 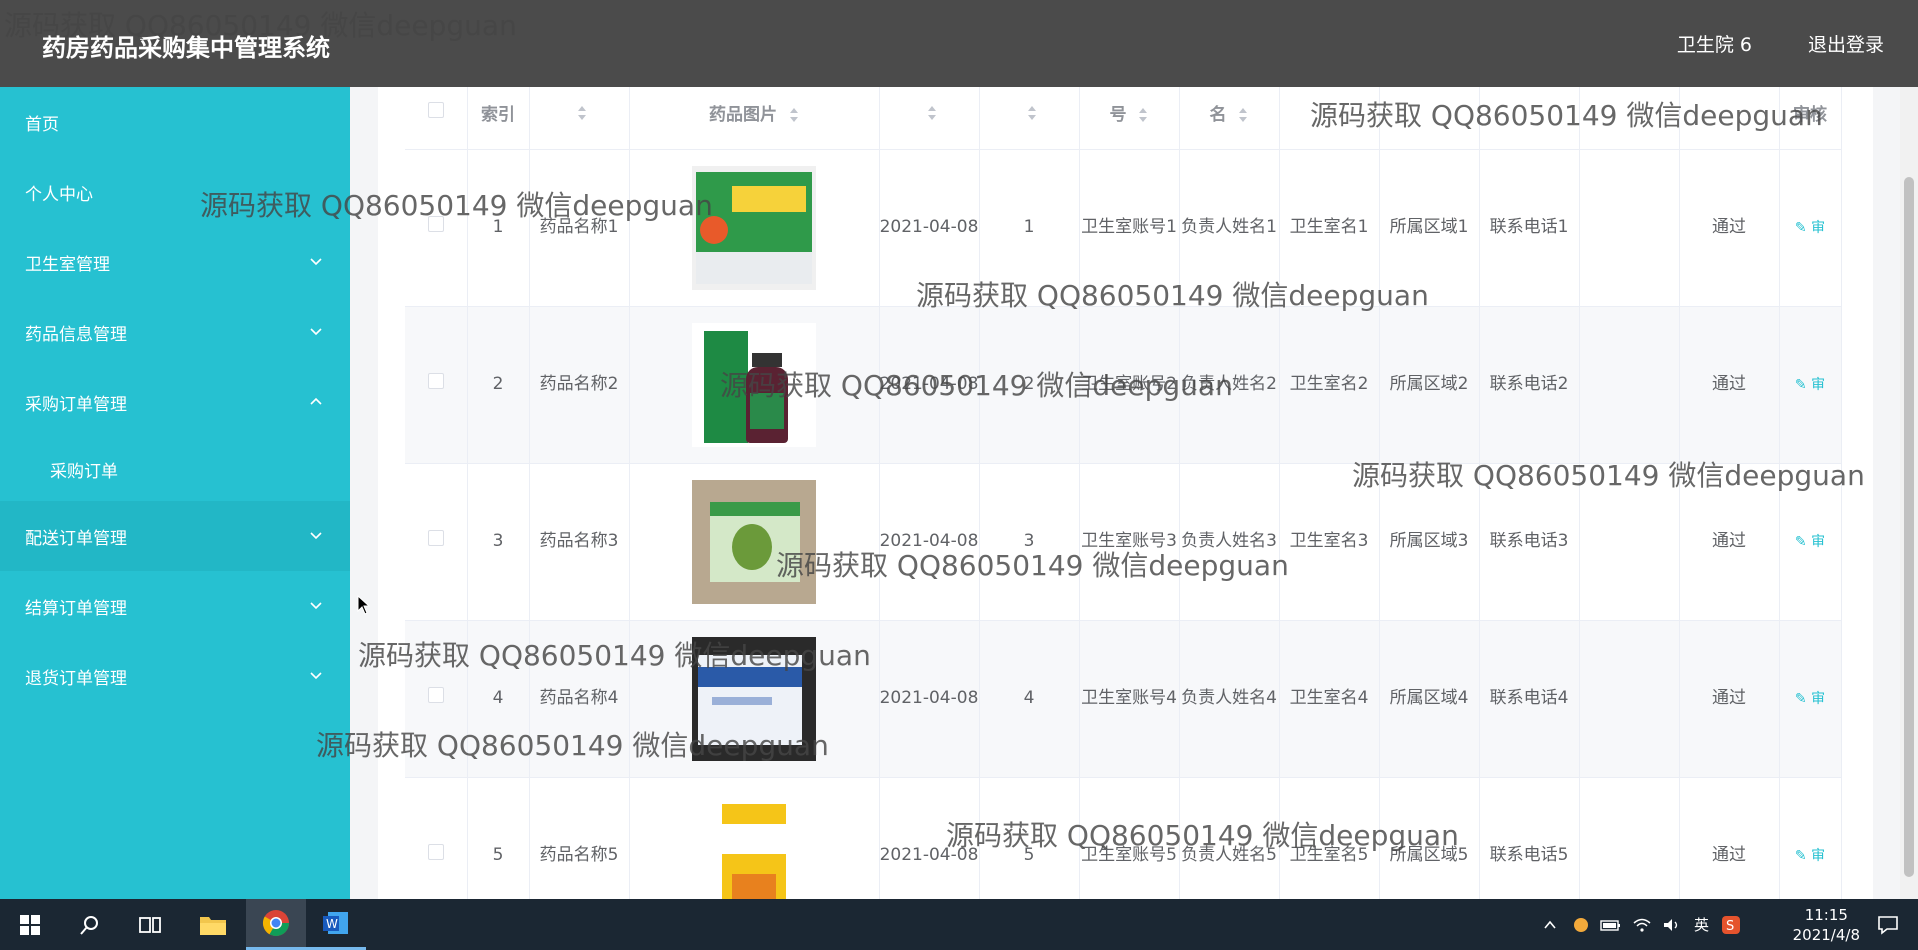 I want to click on col-header-region, so click(x=1429, y=118).